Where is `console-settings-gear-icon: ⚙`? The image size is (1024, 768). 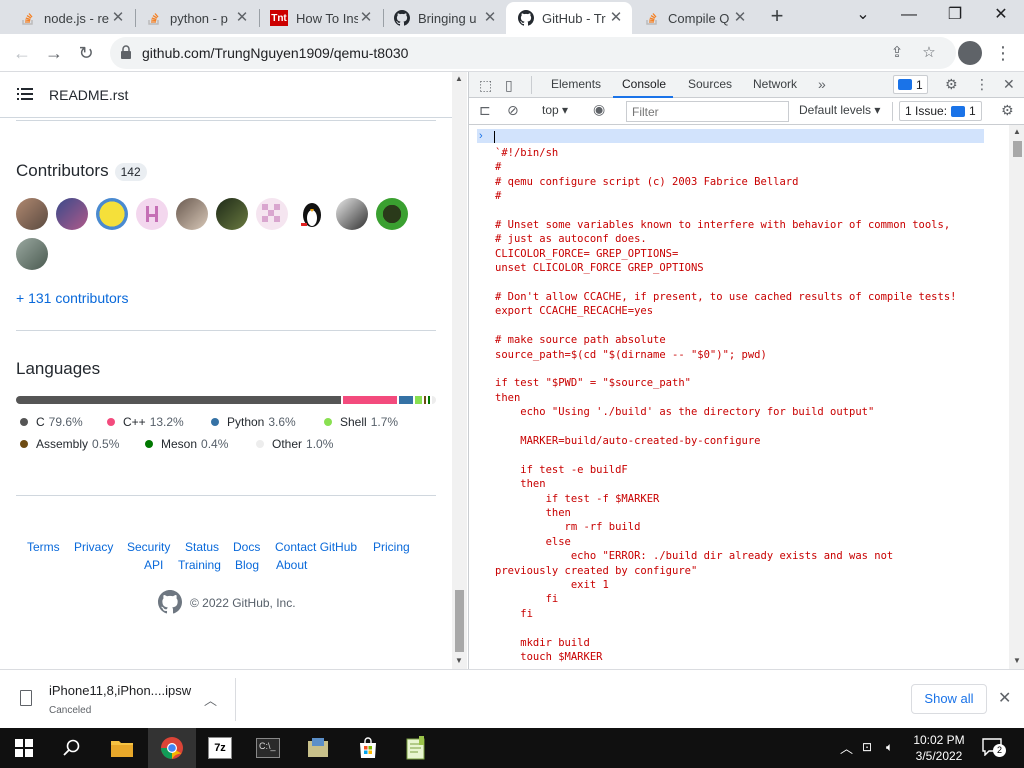 console-settings-gear-icon: ⚙ is located at coordinates (1007, 110).